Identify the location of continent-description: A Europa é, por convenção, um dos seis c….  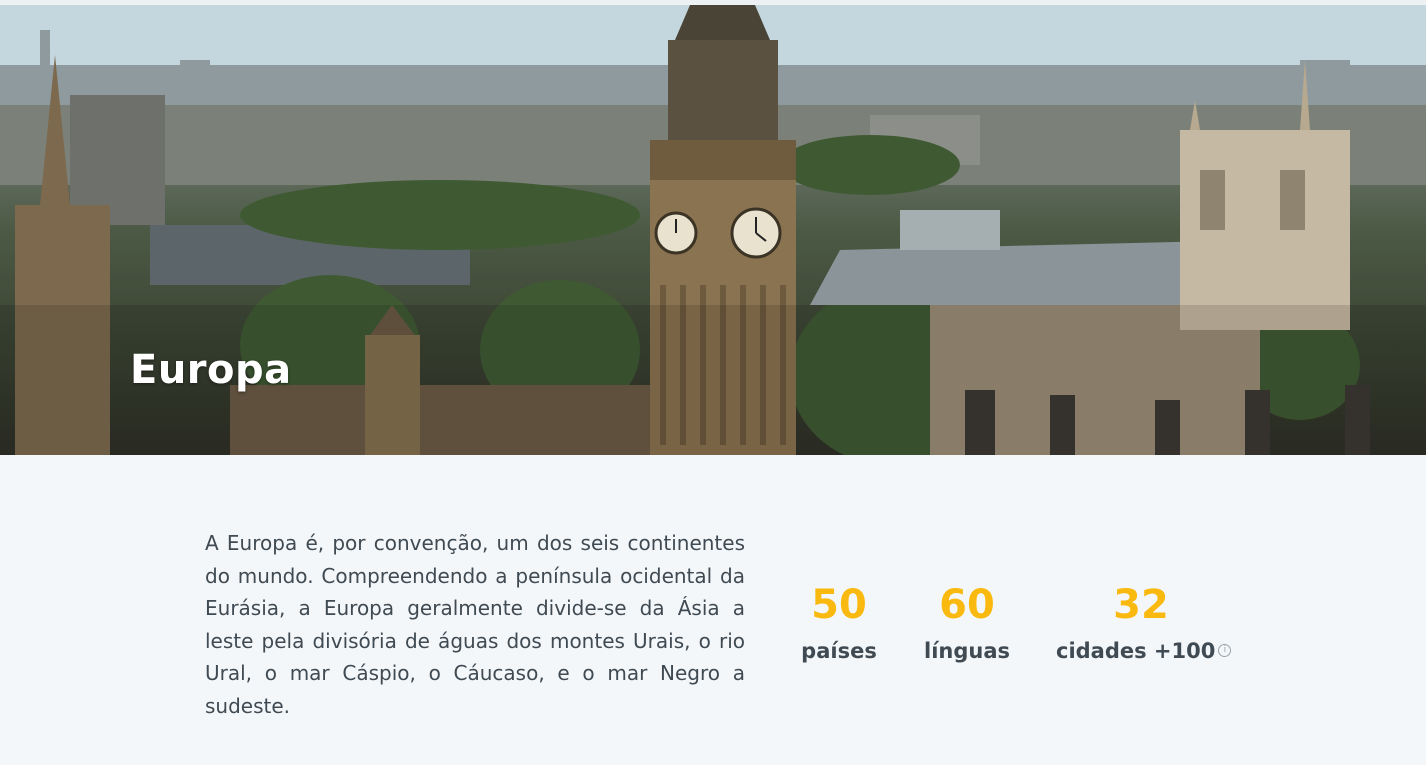
(475, 624).